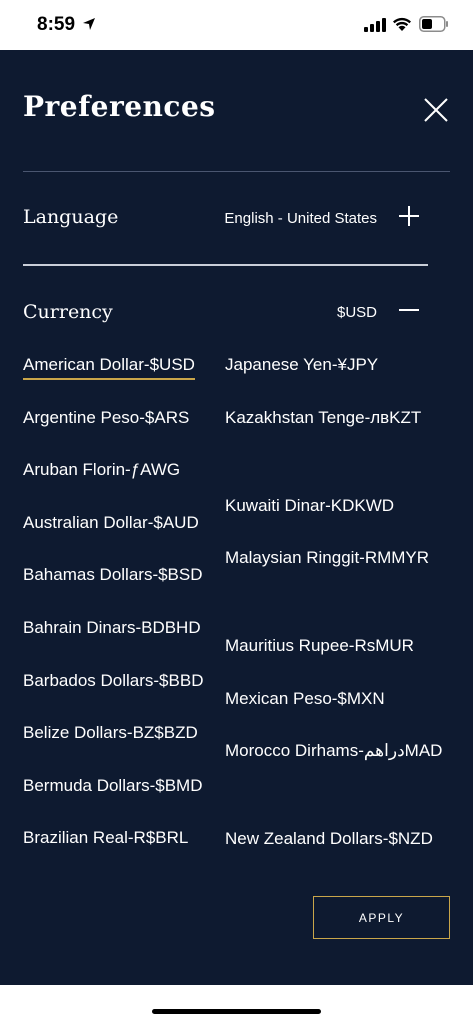 This screenshot has width=473, height=1024. I want to click on currency-option-ars: Argentine Peso-$ARS, so click(123, 435).